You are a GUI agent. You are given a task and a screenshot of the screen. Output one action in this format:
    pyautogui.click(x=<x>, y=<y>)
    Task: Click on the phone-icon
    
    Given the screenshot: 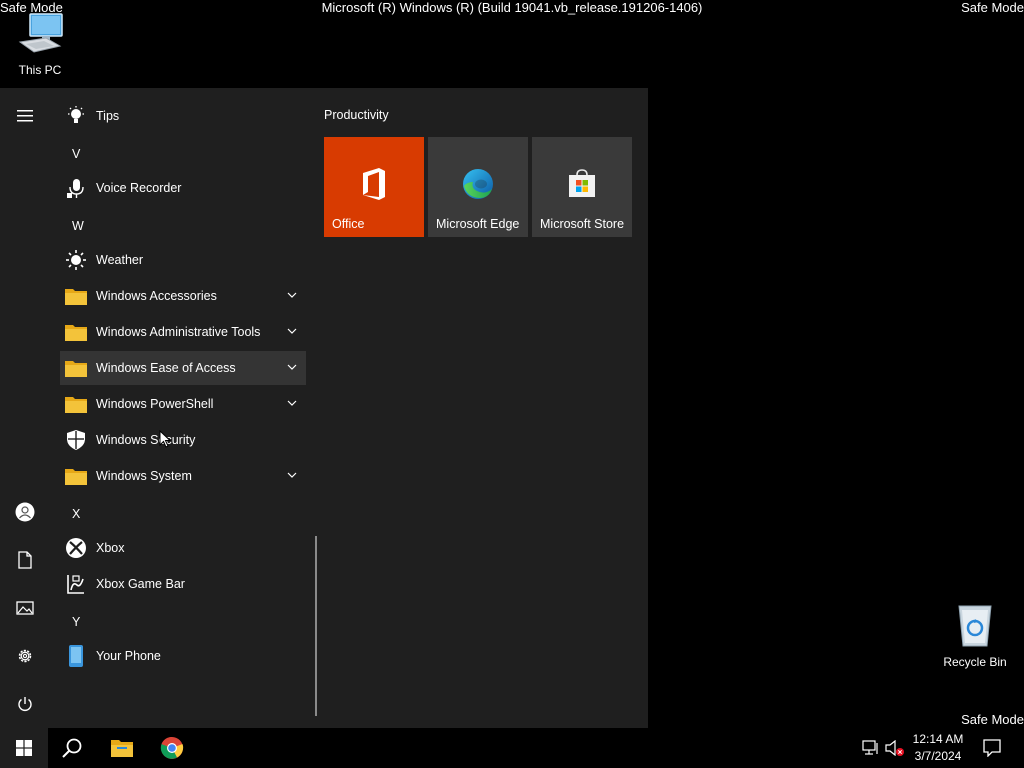 What is the action you would take?
    pyautogui.click(x=76, y=656)
    